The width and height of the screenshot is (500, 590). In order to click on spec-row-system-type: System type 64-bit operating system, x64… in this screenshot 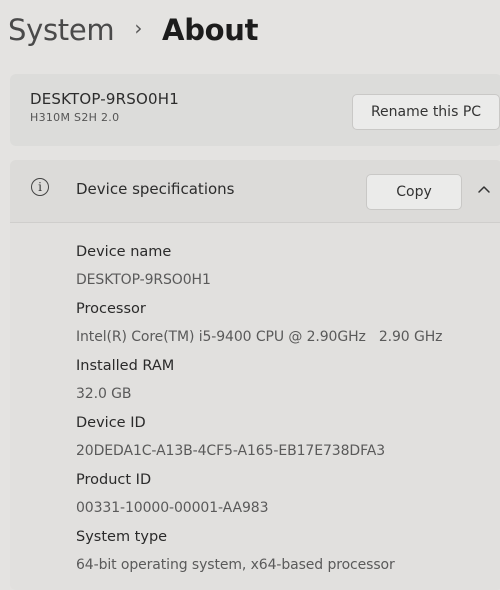, I will do `click(286, 551)`.